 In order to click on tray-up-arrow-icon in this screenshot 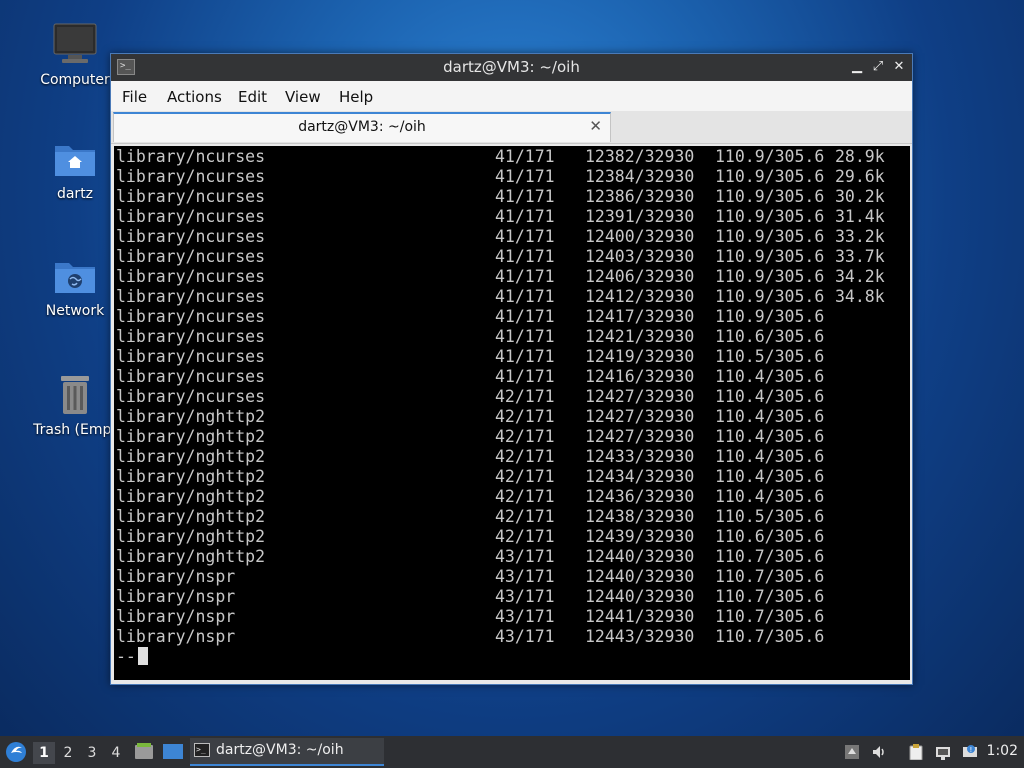, I will do `click(852, 752)`.